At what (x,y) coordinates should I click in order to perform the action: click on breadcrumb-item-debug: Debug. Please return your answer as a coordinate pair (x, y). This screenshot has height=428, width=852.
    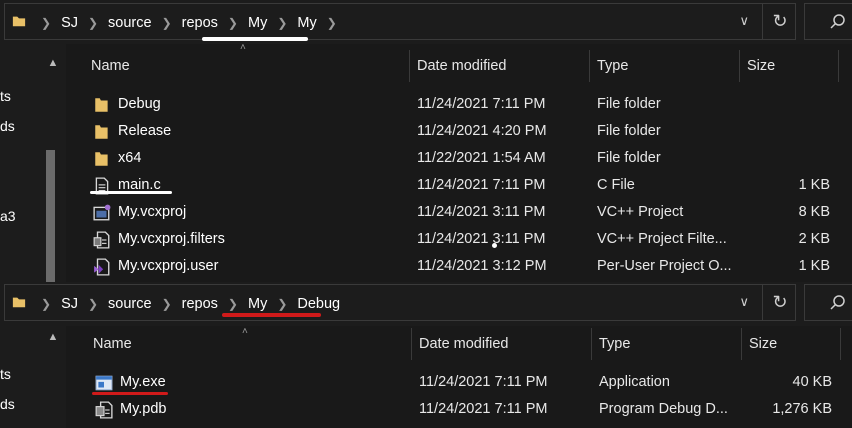
    Looking at the image, I should click on (318, 304).